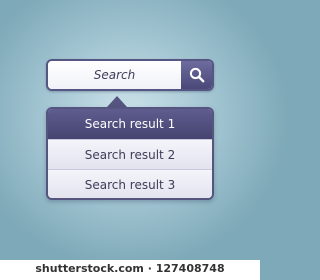  Describe the element at coordinates (114, 75) in the screenshot. I see `search-input: Search` at that location.